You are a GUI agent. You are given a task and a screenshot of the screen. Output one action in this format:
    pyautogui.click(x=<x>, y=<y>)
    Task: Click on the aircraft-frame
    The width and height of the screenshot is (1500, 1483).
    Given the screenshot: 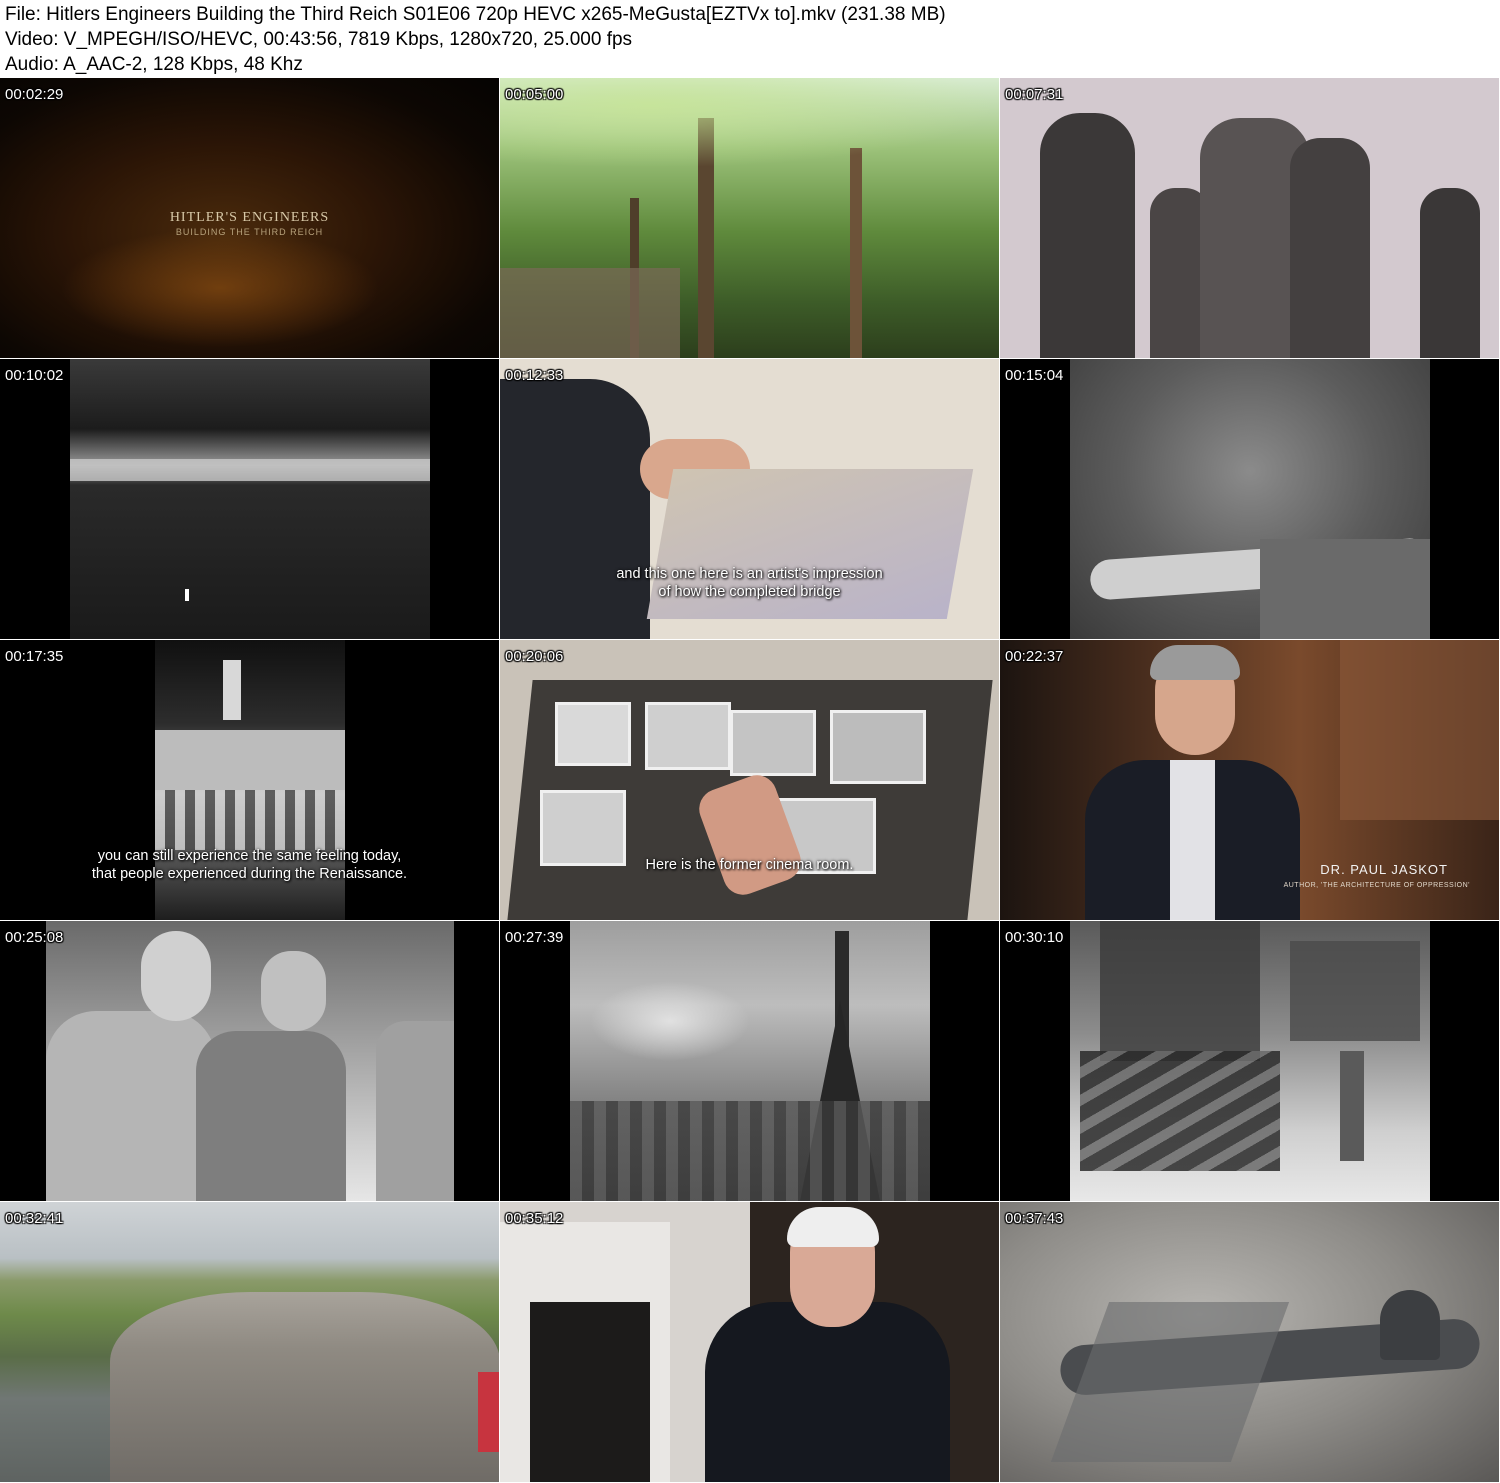 What is the action you would take?
    pyautogui.click(x=1249, y=1342)
    